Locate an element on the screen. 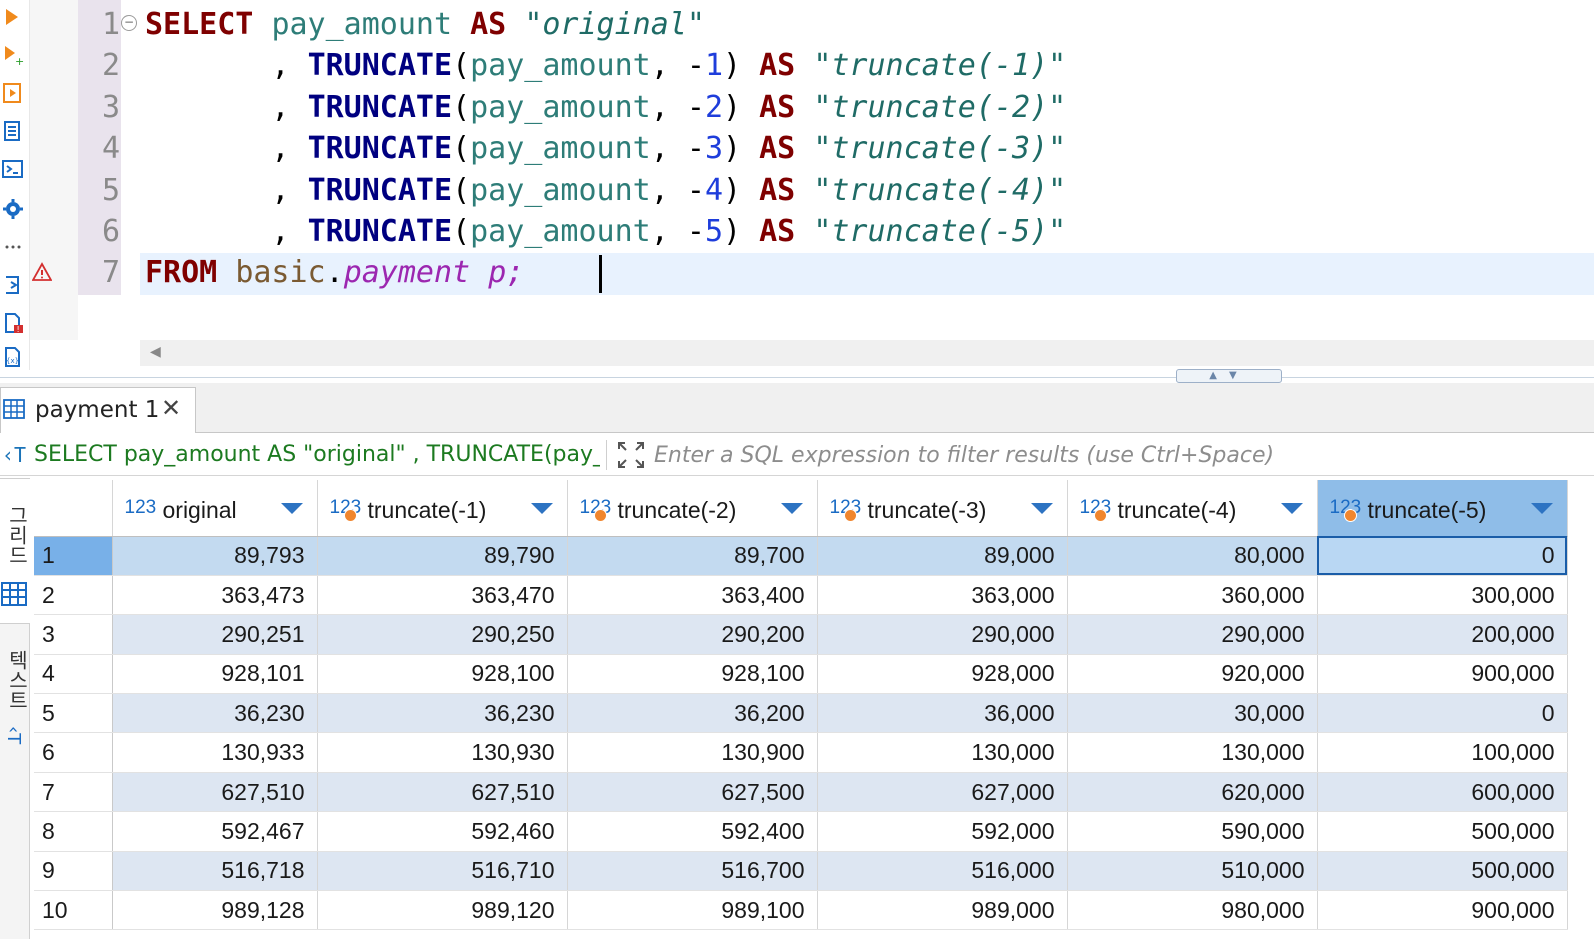  table-cell: 363,000 is located at coordinates (942, 595).